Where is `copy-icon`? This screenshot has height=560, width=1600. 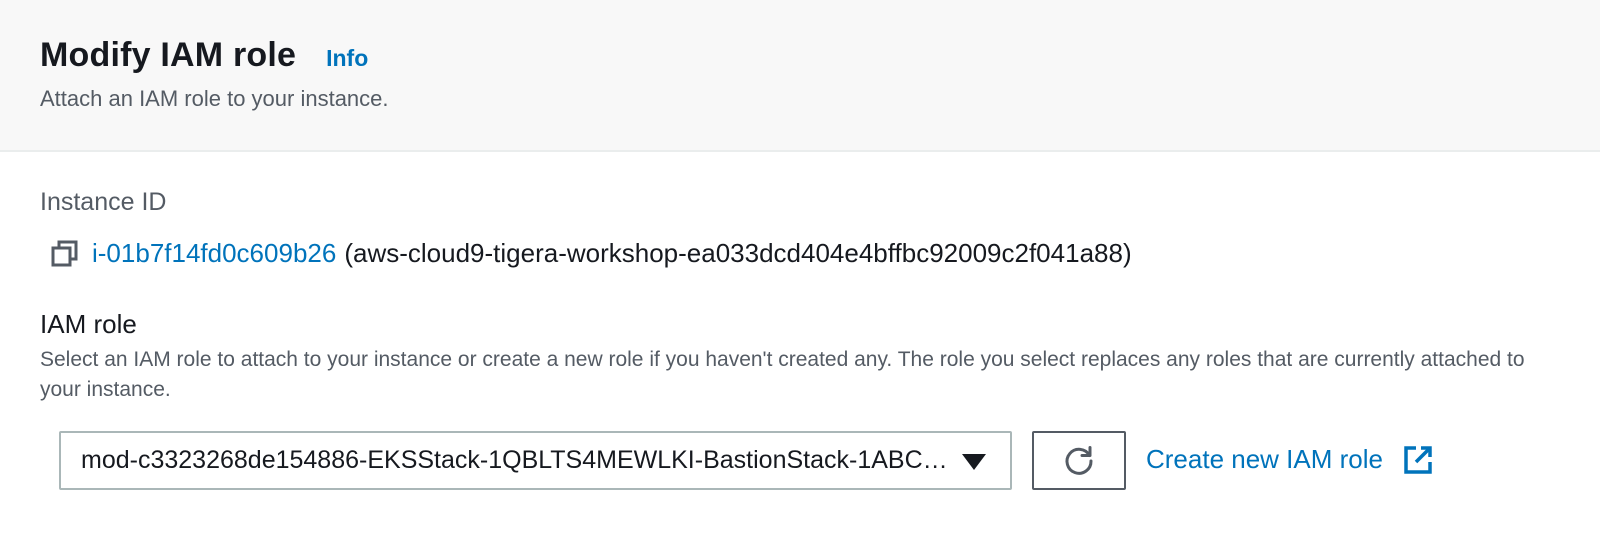 copy-icon is located at coordinates (65, 254).